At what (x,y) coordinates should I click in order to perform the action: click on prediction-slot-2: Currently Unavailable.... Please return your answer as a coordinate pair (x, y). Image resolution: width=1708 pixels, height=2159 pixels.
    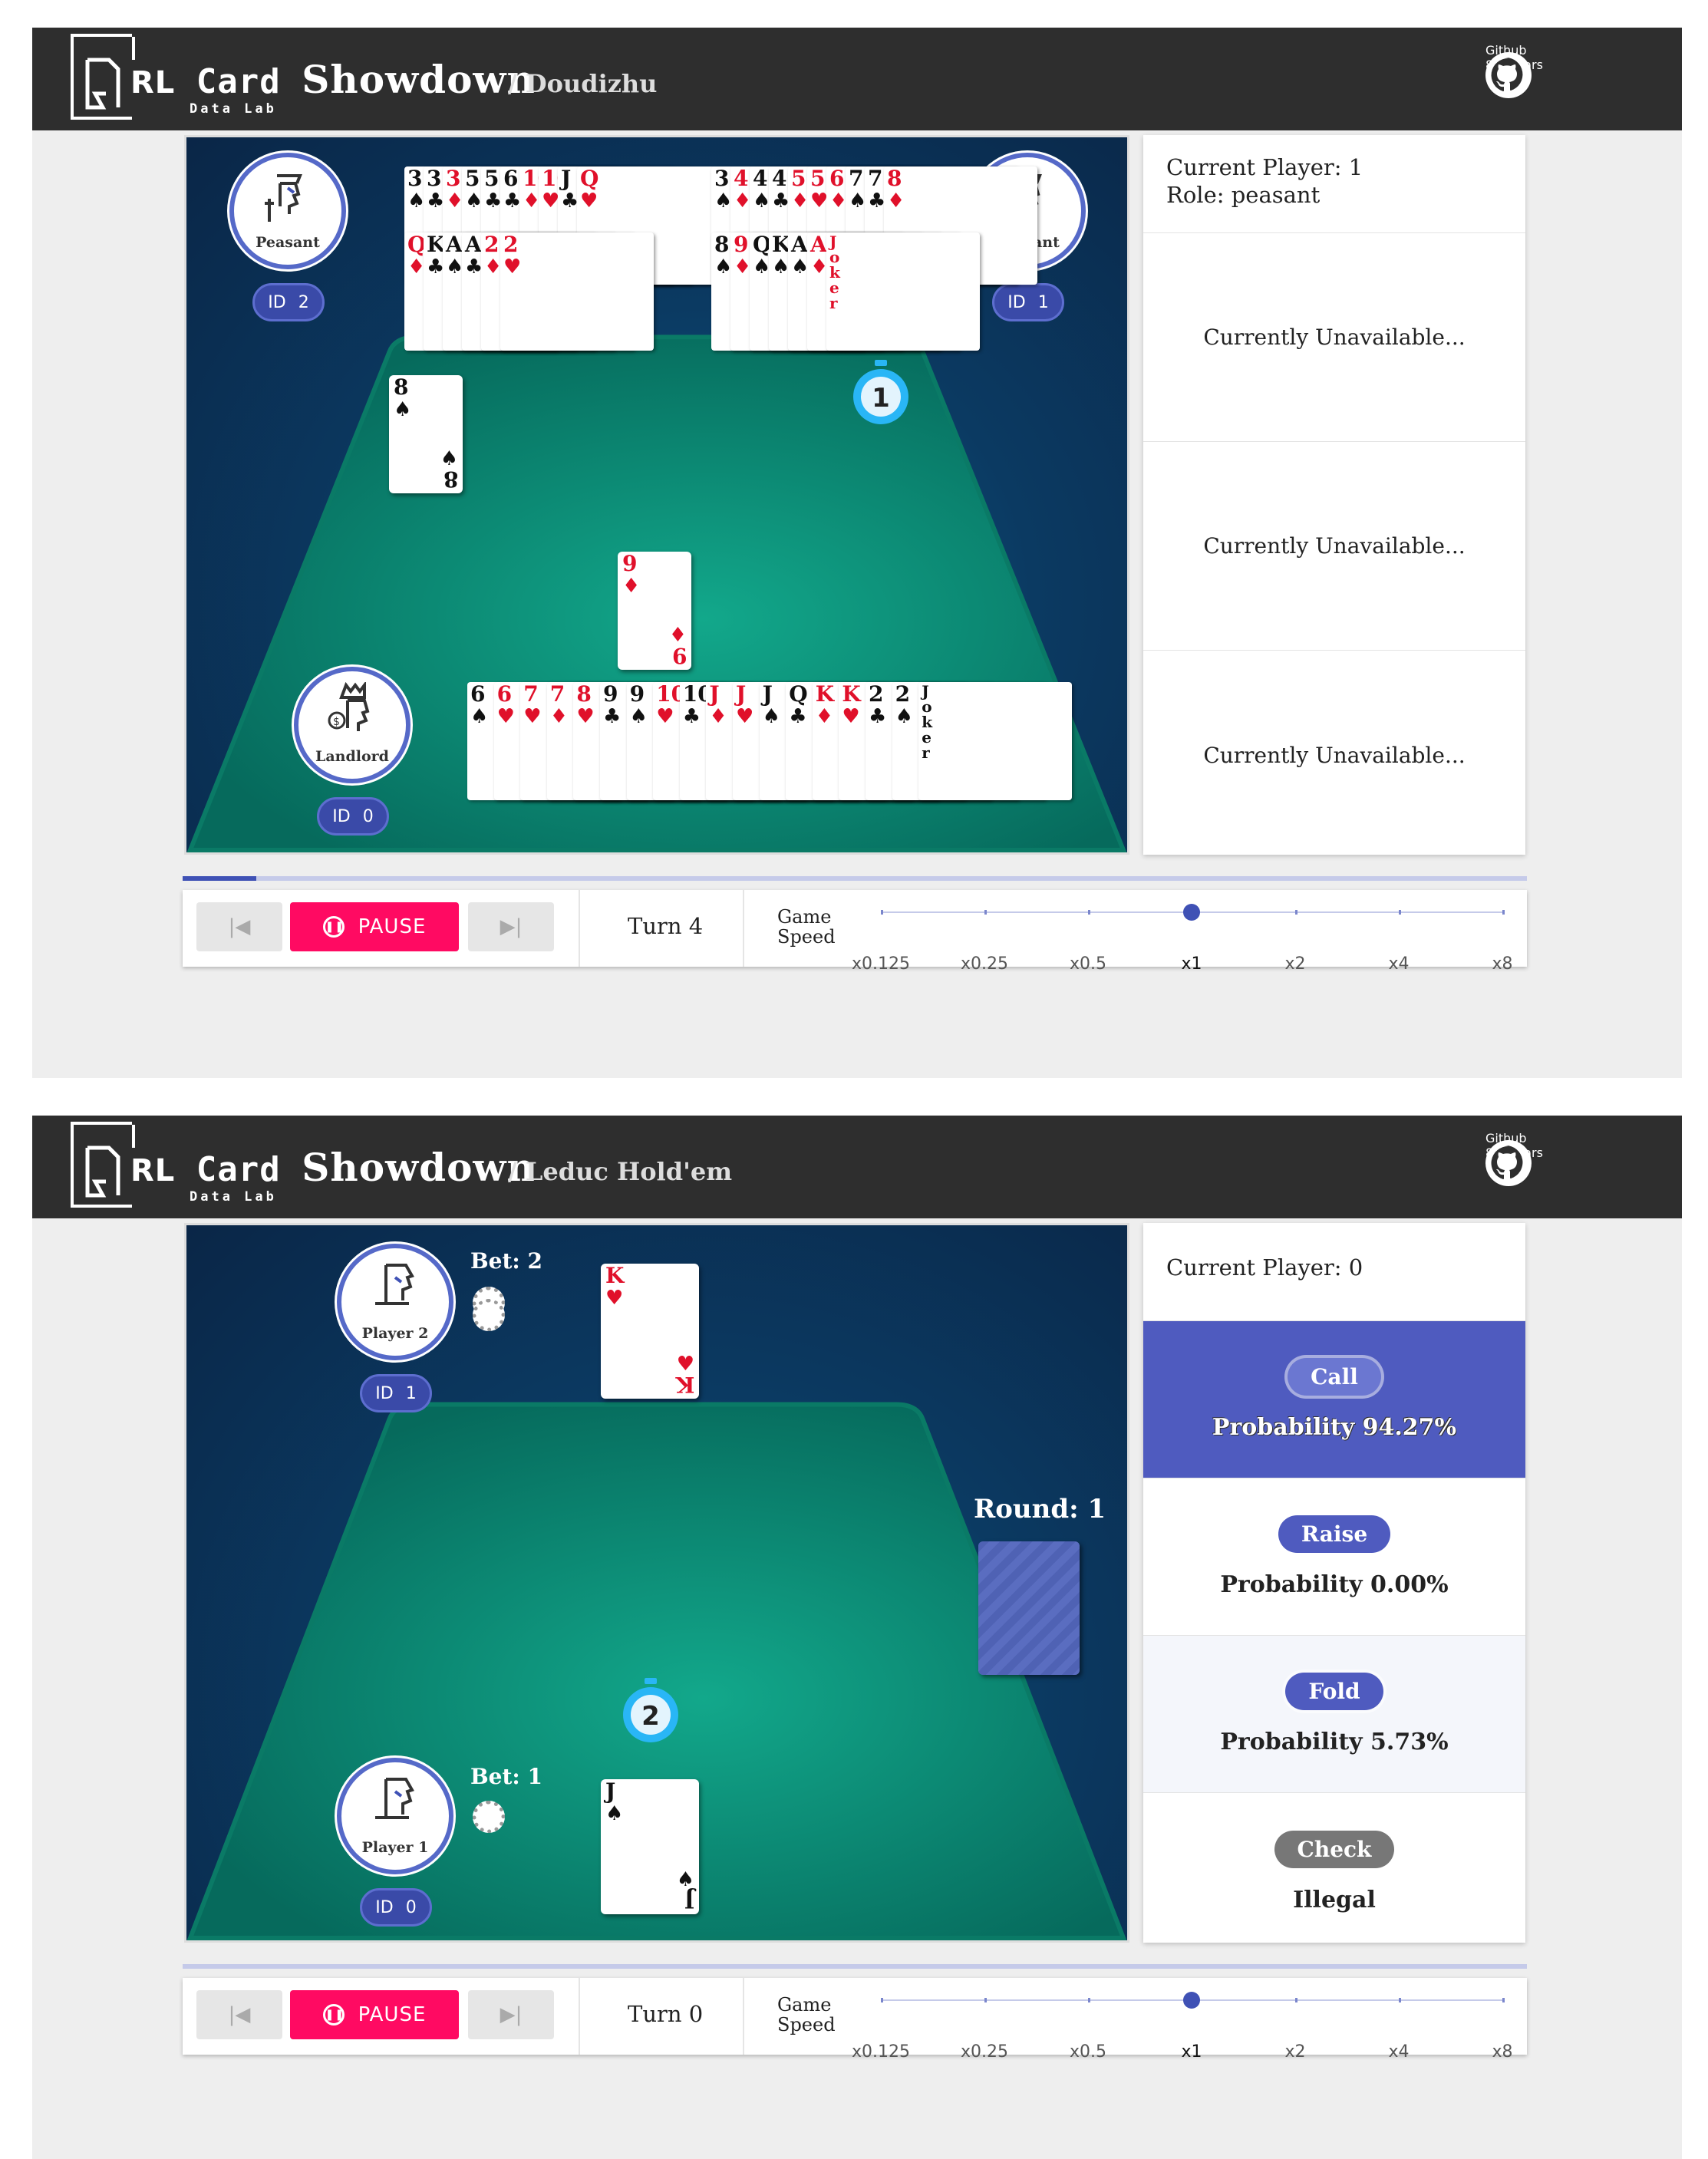
    Looking at the image, I should click on (1334, 546).